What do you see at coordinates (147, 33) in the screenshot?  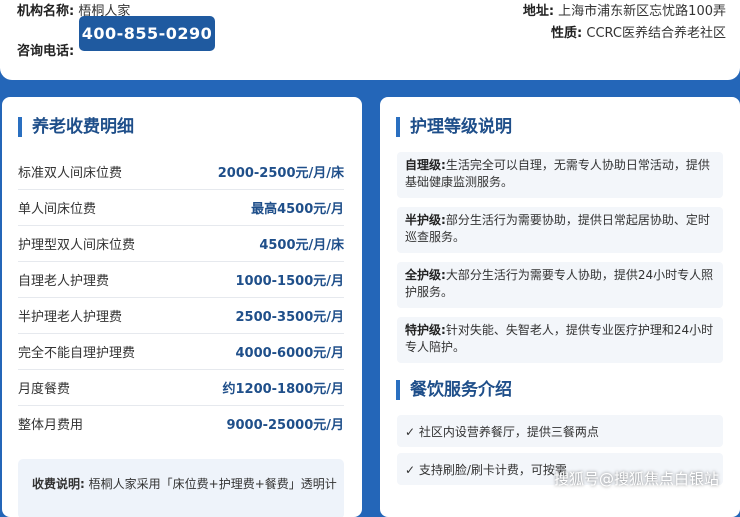 I see `phone-number-button: 400-855-0290` at bounding box center [147, 33].